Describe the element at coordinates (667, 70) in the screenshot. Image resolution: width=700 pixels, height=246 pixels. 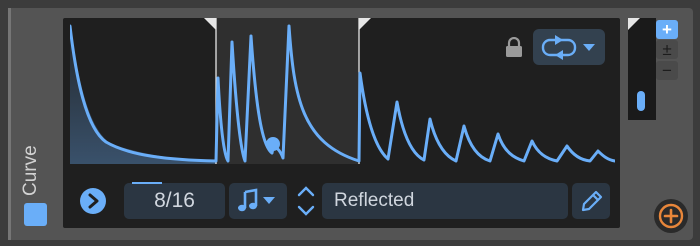
I see `zoom-out-button: −` at that location.